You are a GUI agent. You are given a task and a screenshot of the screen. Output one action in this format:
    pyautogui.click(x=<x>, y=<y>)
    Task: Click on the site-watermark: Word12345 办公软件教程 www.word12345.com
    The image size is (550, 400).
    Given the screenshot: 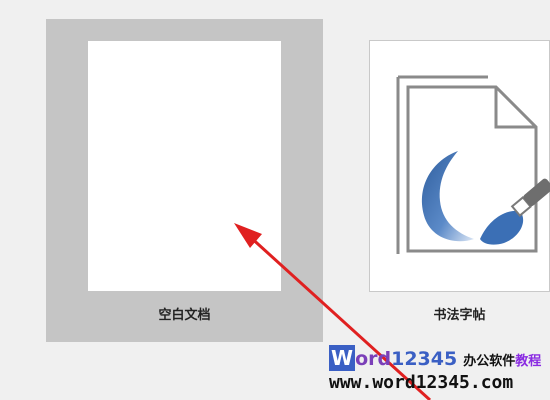 What is the action you would take?
    pyautogui.click(x=436, y=371)
    